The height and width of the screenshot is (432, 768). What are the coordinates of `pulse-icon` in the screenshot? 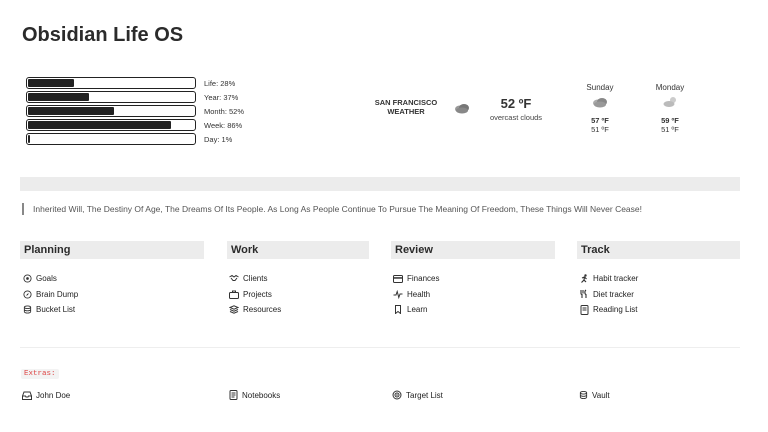 It's located at (398, 294).